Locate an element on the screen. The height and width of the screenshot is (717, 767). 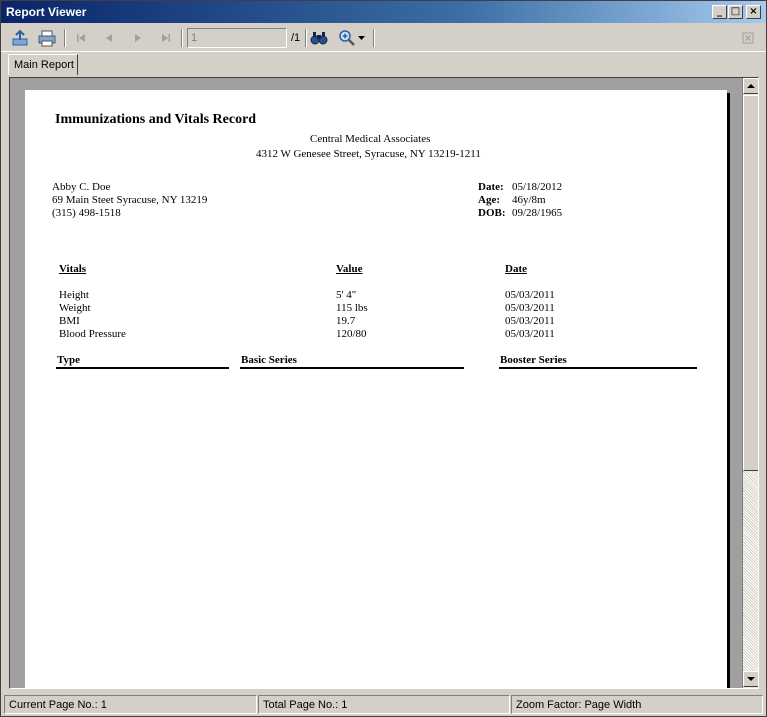
export-button is located at coordinates (20, 38).